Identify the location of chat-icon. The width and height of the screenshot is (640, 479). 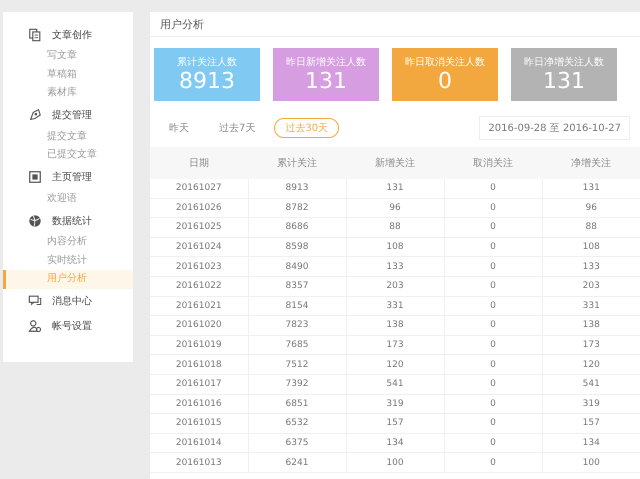
(35, 301).